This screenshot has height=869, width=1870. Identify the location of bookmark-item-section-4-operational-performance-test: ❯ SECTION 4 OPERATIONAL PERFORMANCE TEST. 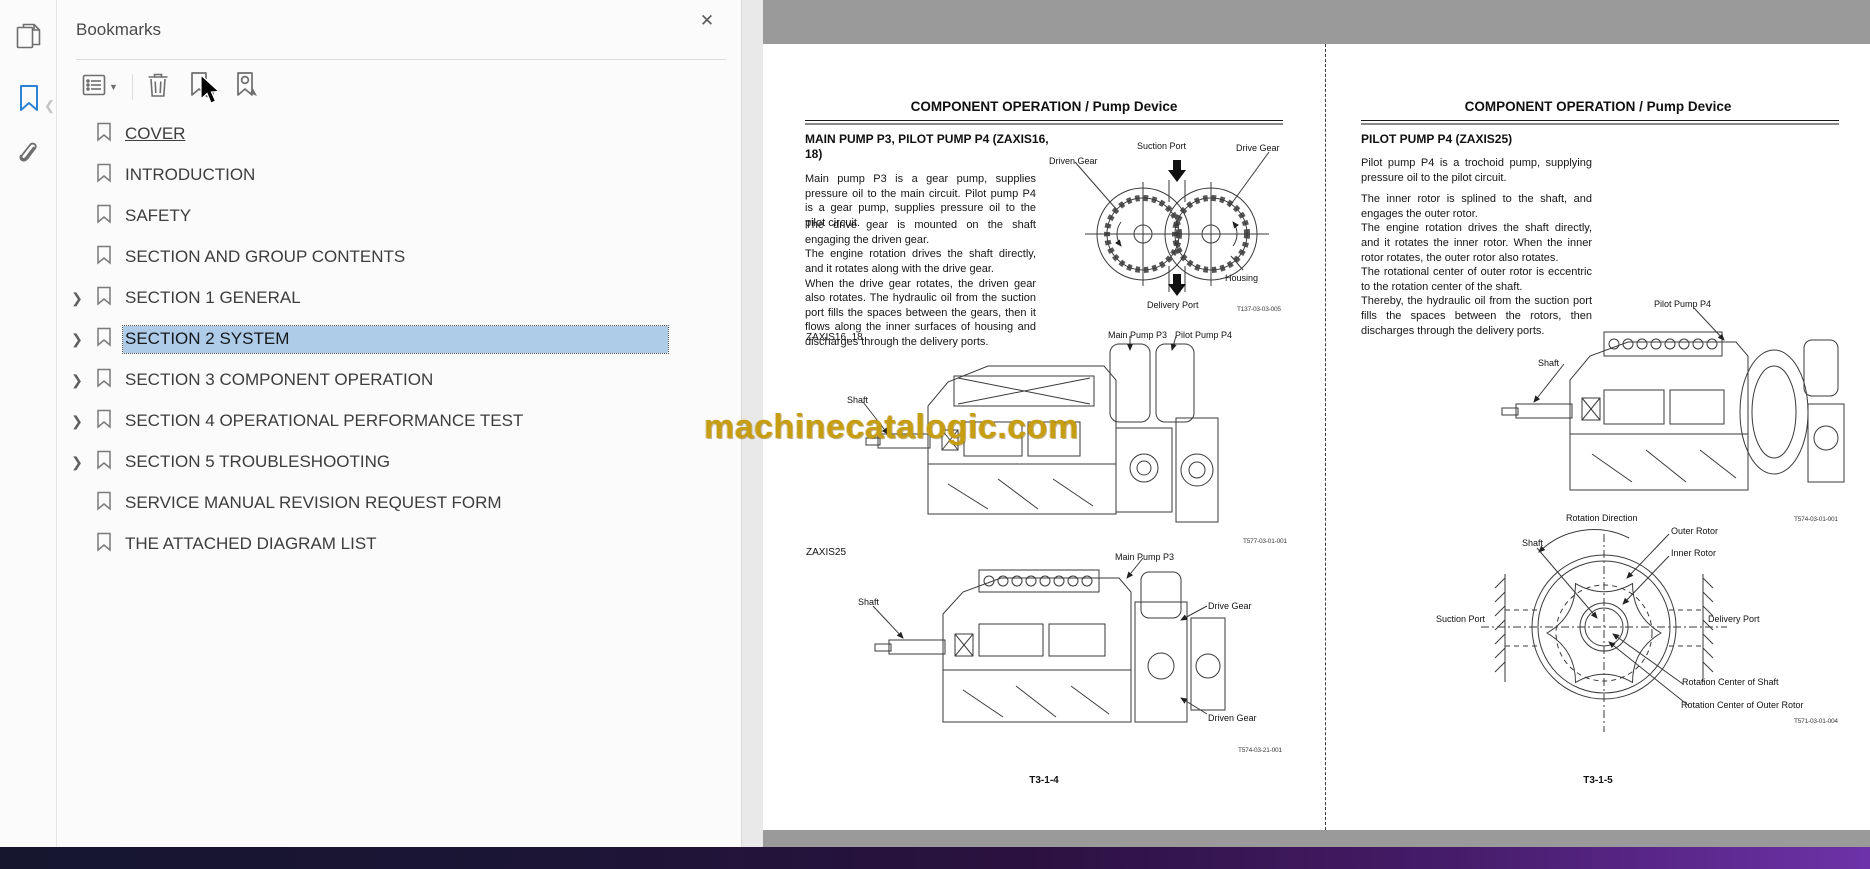
(399, 421).